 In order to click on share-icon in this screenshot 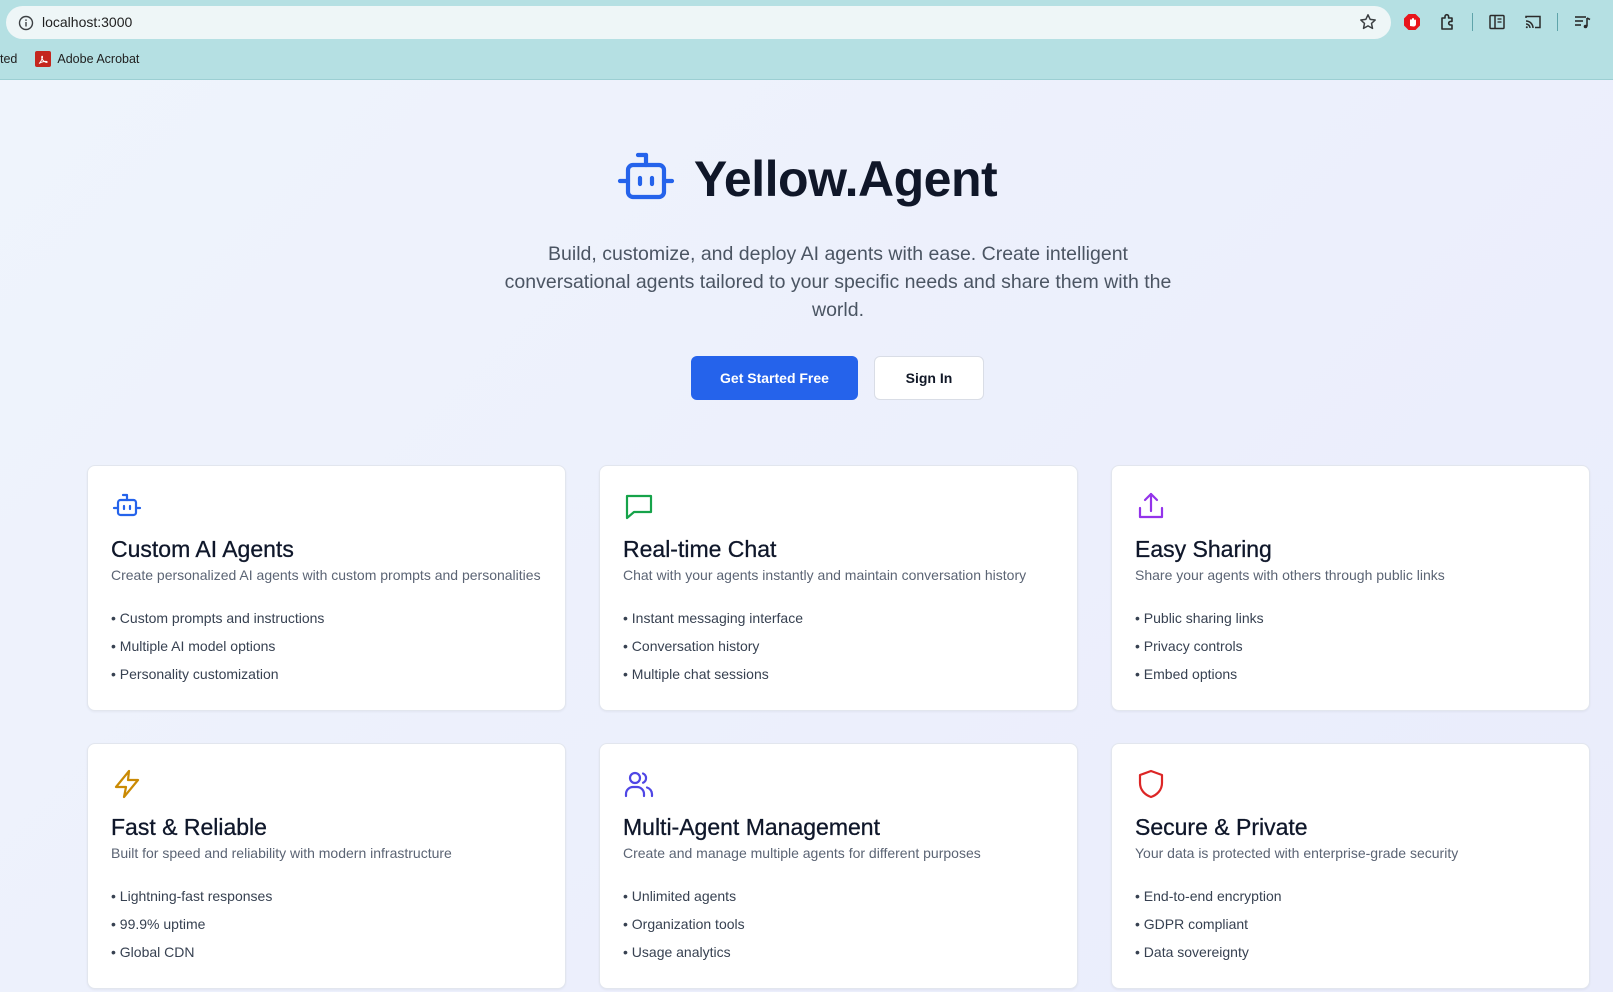, I will do `click(1151, 506)`.